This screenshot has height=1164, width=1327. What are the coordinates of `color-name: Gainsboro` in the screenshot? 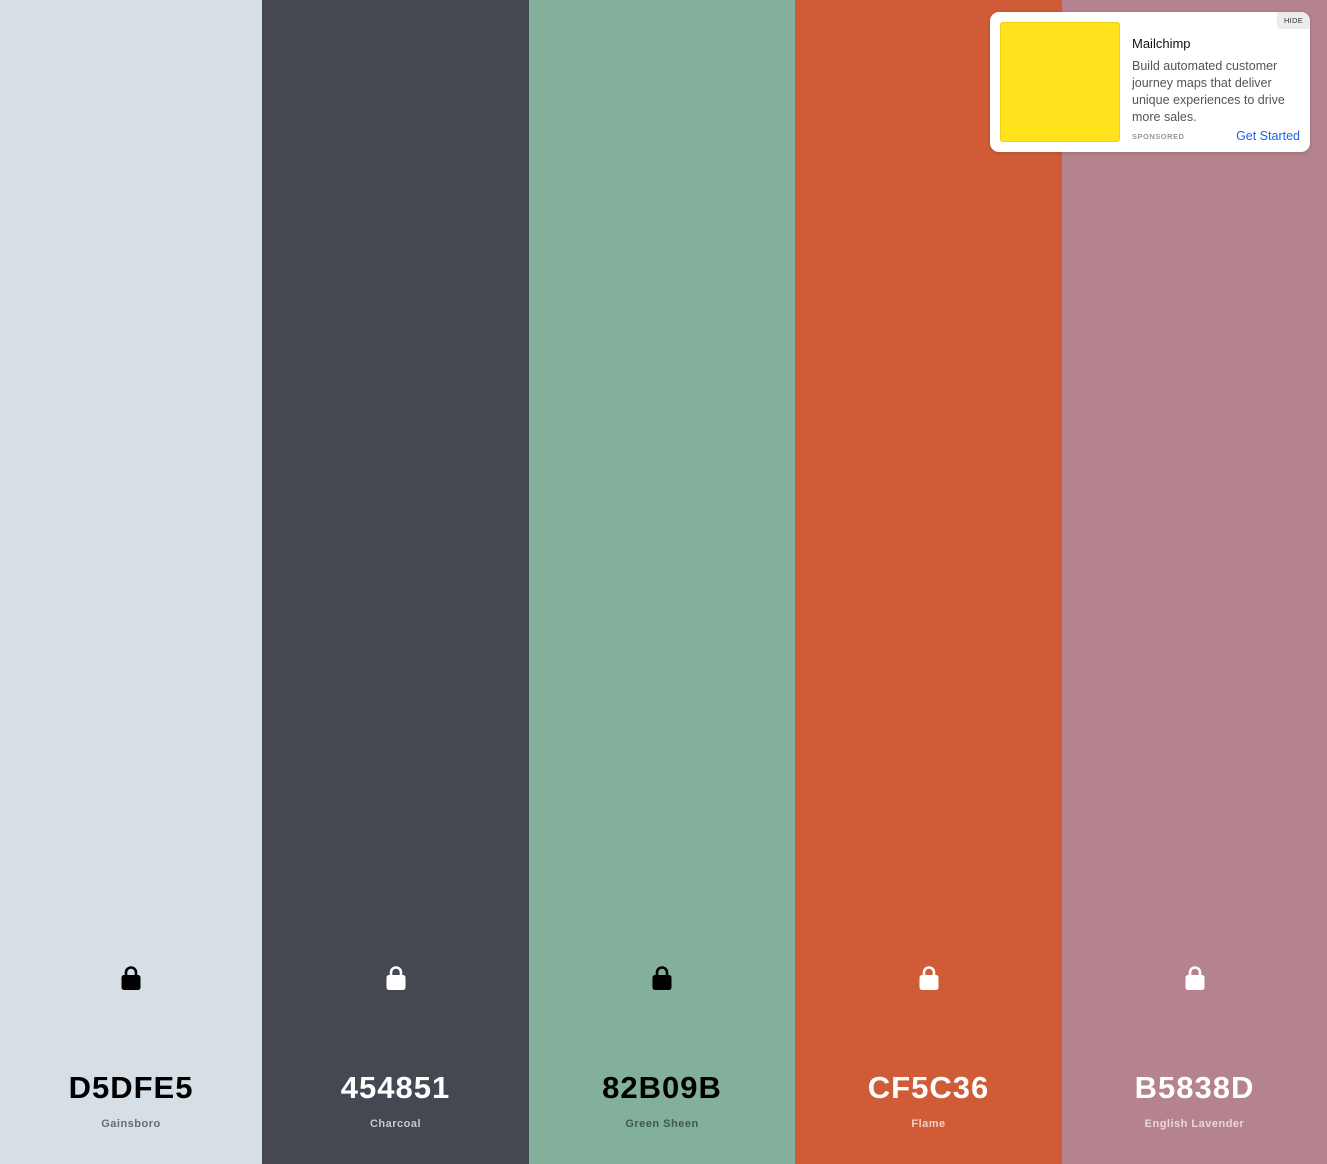 It's located at (131, 1124).